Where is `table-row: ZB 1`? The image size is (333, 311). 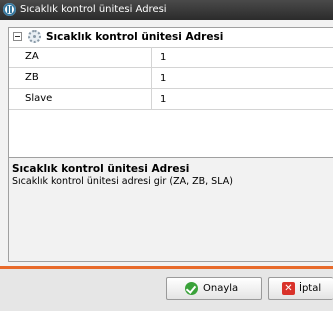 table-row: ZB 1 is located at coordinates (171, 78).